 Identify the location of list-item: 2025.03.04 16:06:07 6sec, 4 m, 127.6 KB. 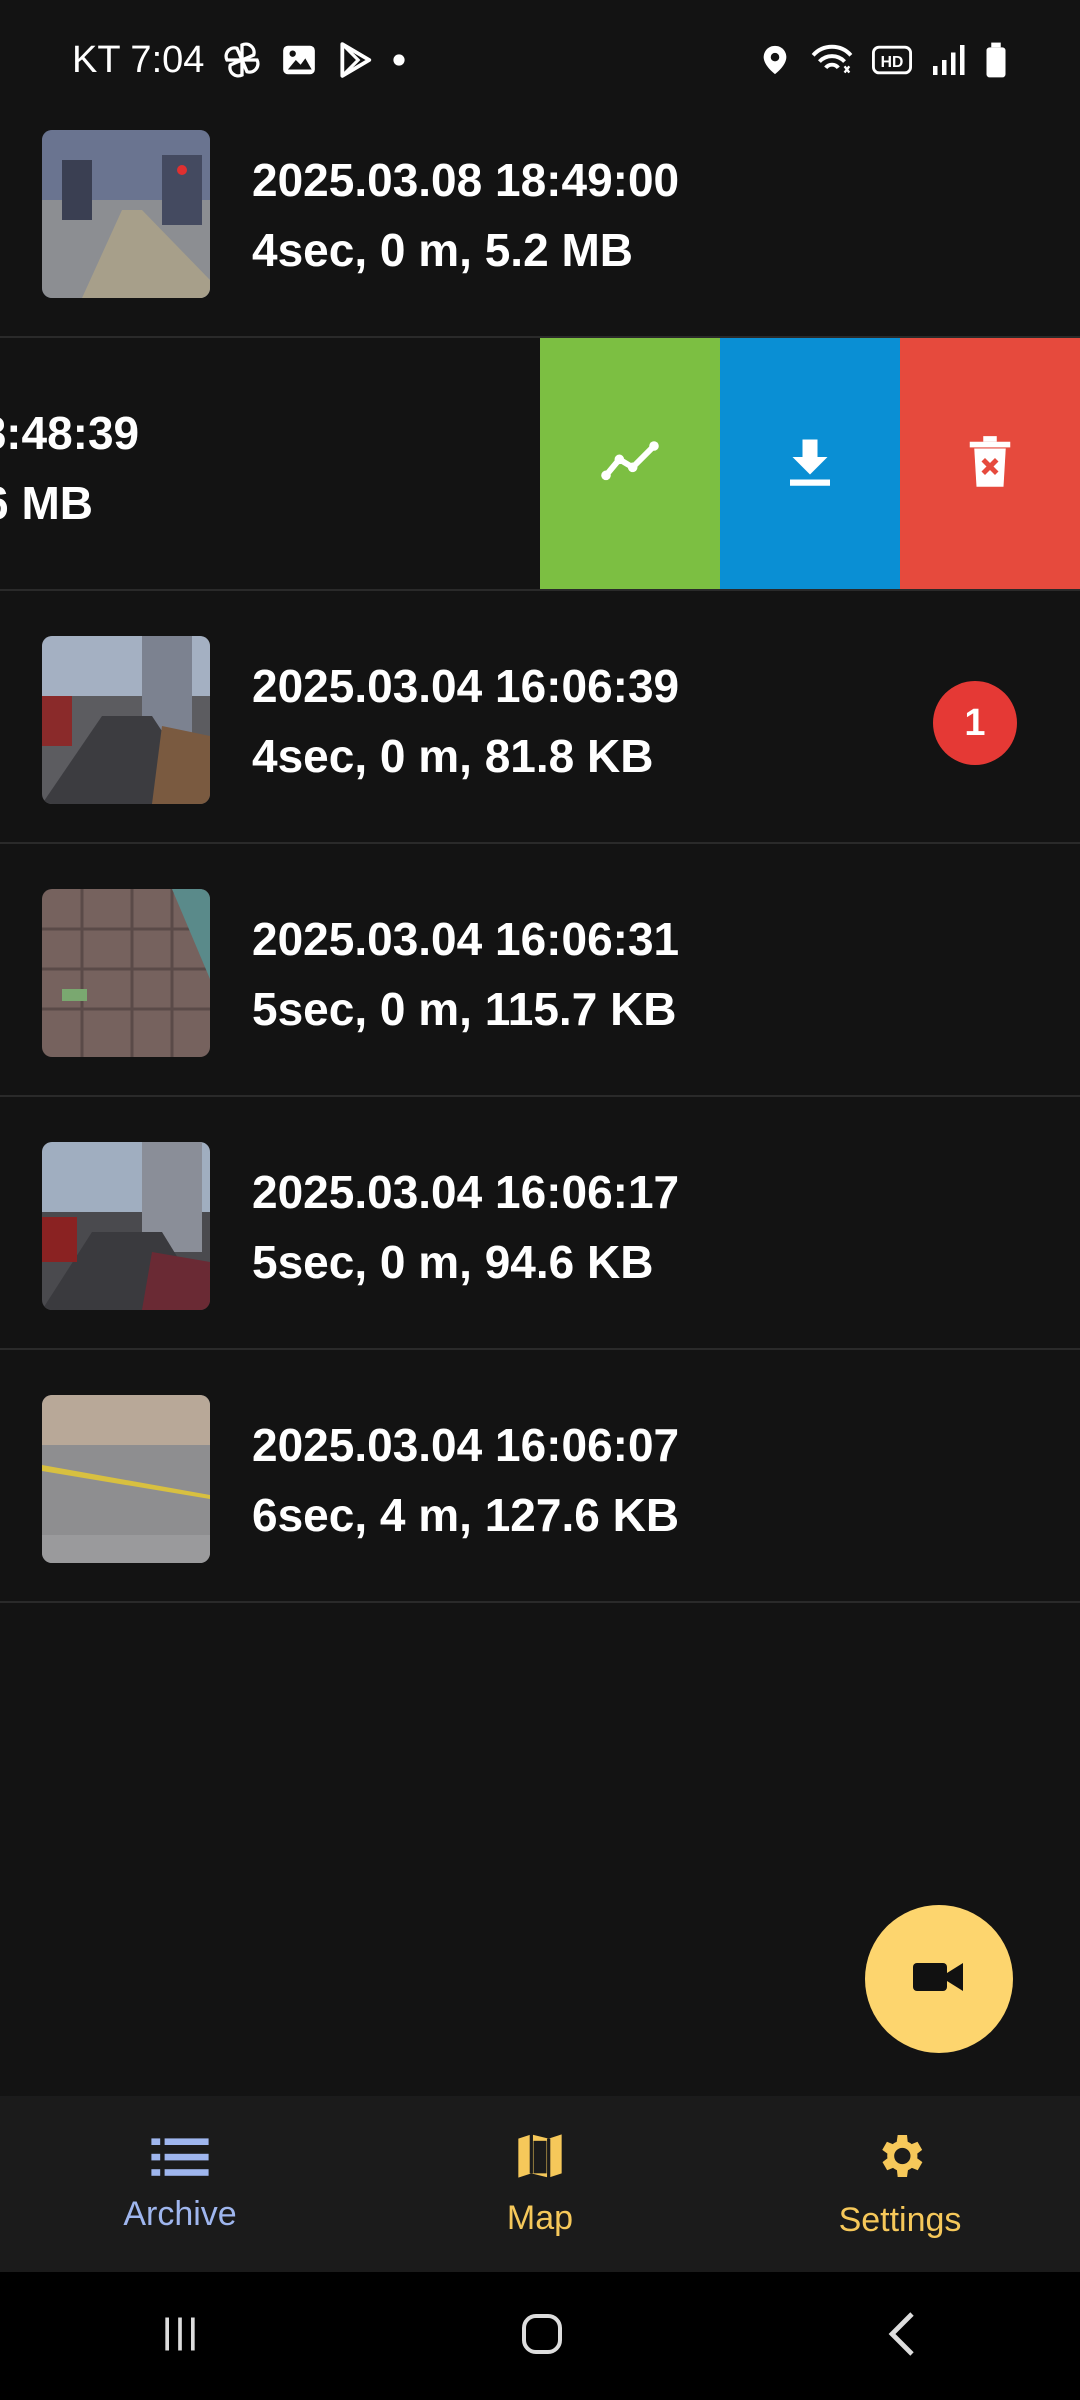
(540, 1476).